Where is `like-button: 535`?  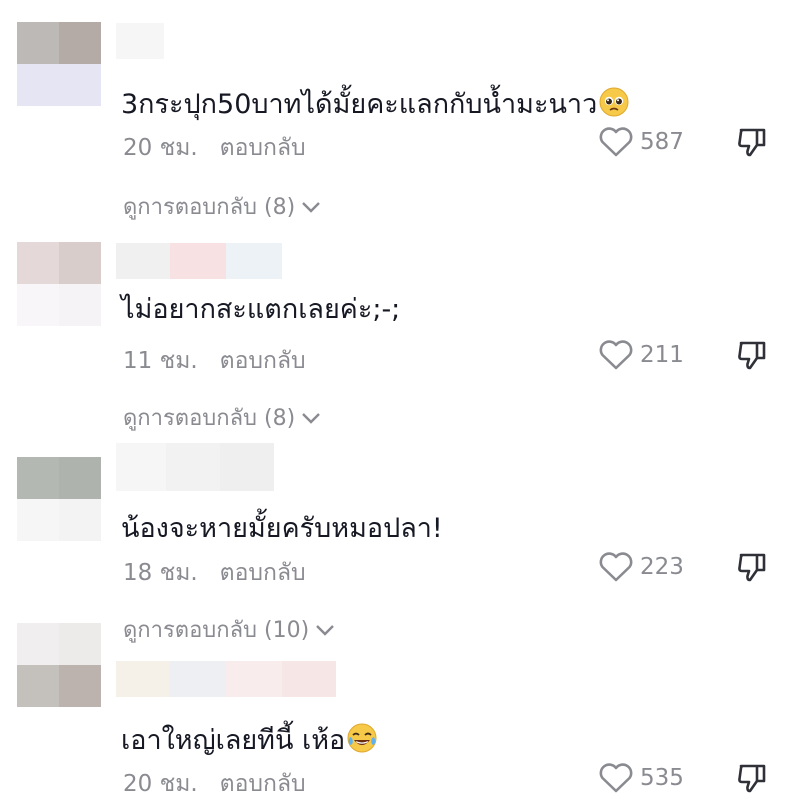 like-button: 535 is located at coordinates (641, 778).